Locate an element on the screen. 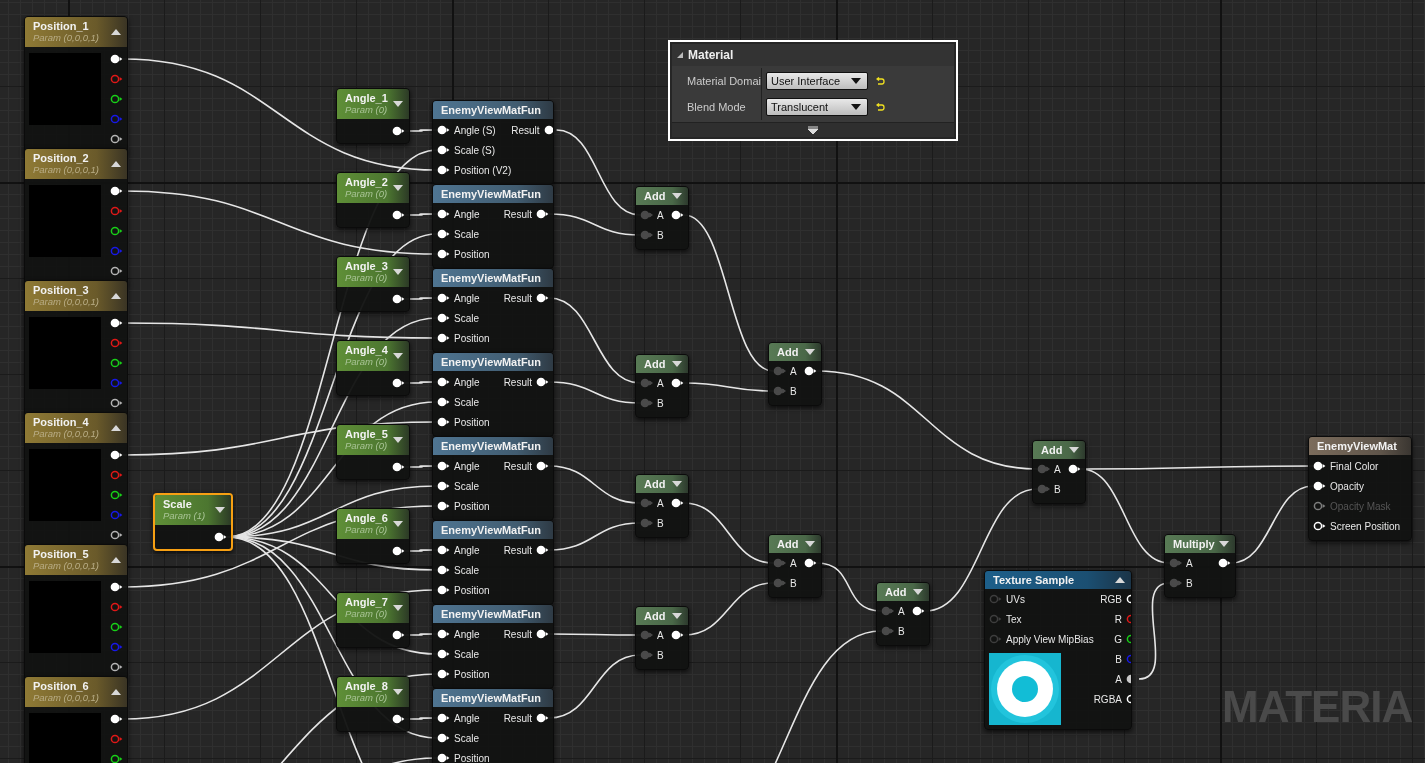  scalar-parameter-node: Angle_2 Param (0) is located at coordinates (373, 200).